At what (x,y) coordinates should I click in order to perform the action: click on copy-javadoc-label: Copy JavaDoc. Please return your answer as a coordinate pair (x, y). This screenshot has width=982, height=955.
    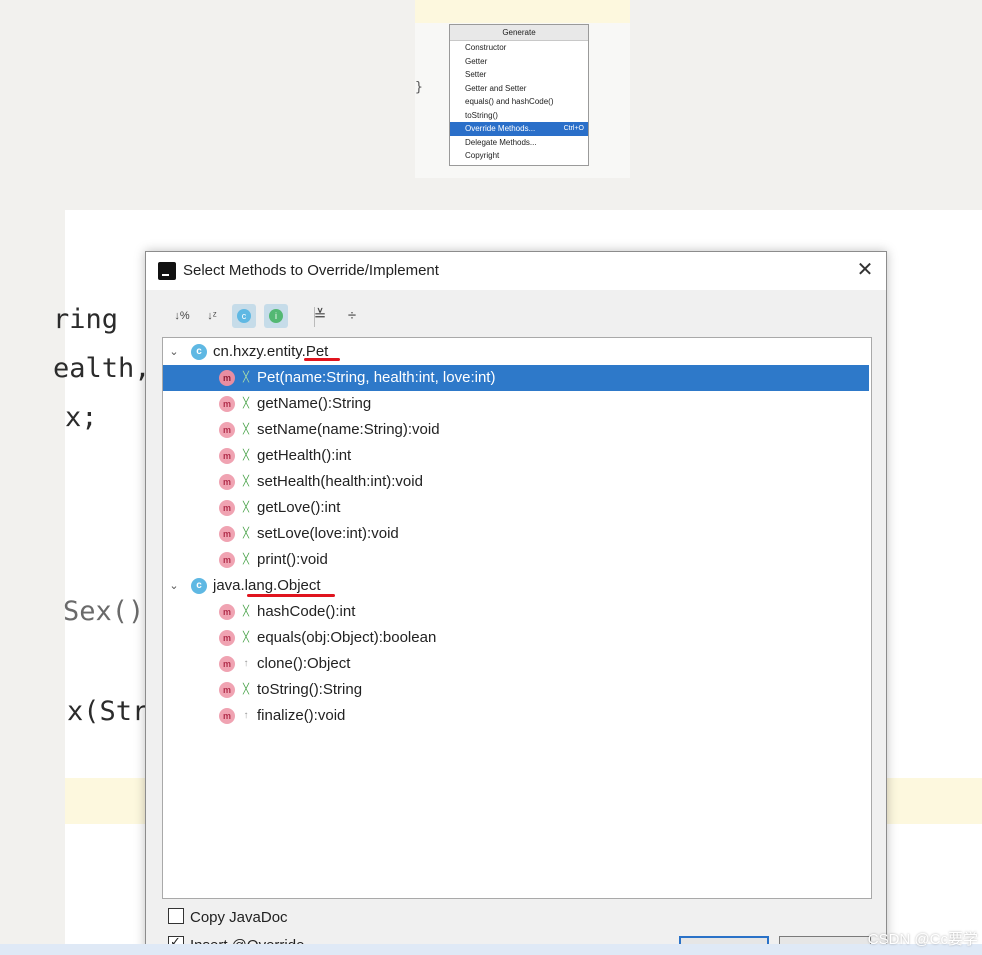
    Looking at the image, I should click on (239, 917).